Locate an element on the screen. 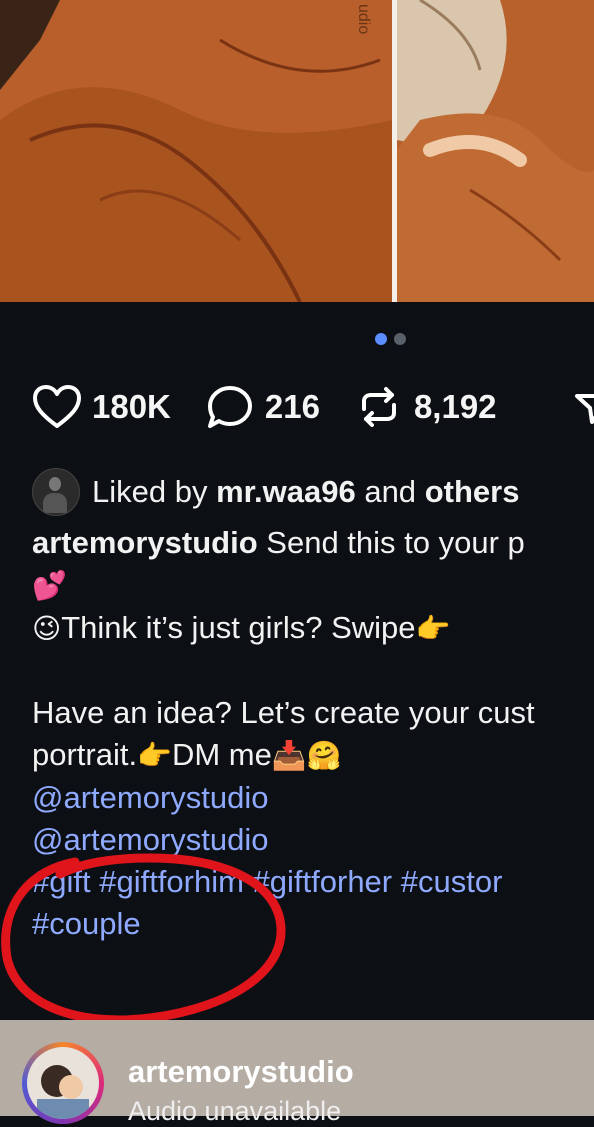  carousel-dot is located at coordinates (400, 339).